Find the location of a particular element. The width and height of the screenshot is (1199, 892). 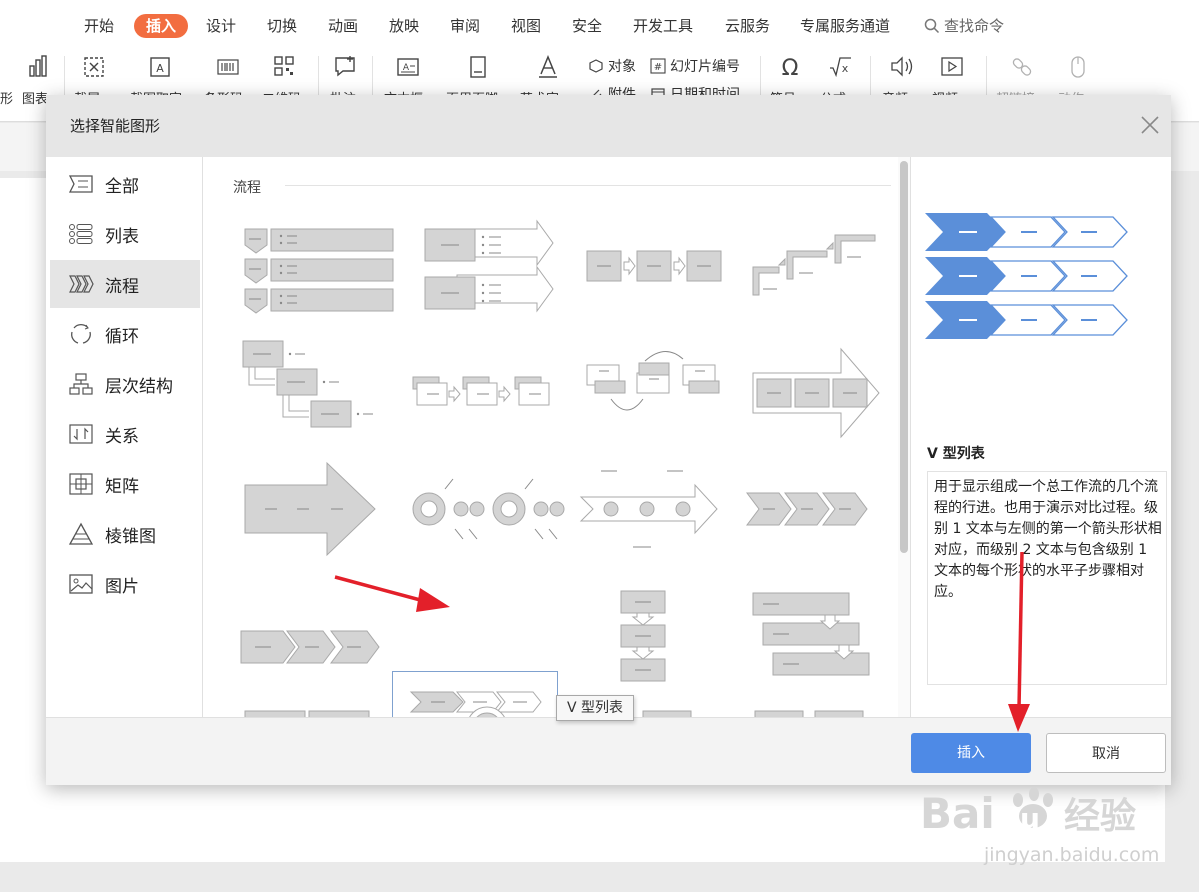

relationship-icon is located at coordinates (81, 434).